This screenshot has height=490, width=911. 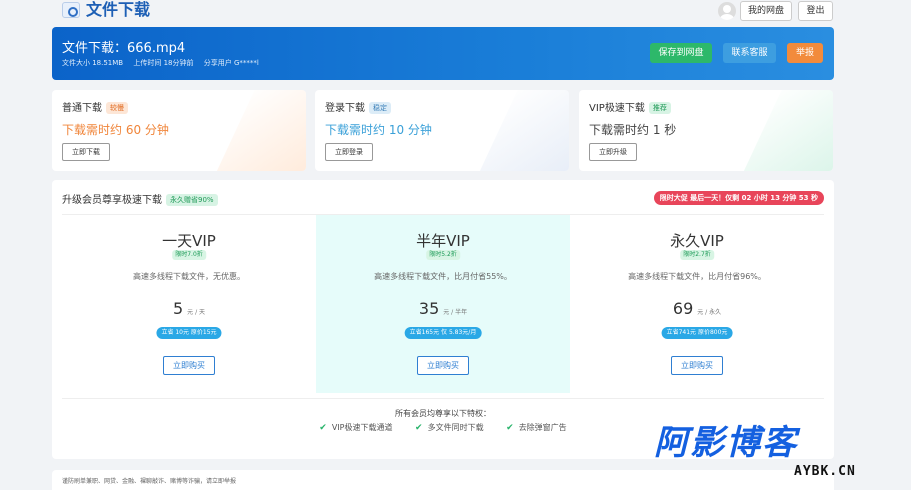 I want to click on download-now-button: 立即下载, so click(x=86, y=152).